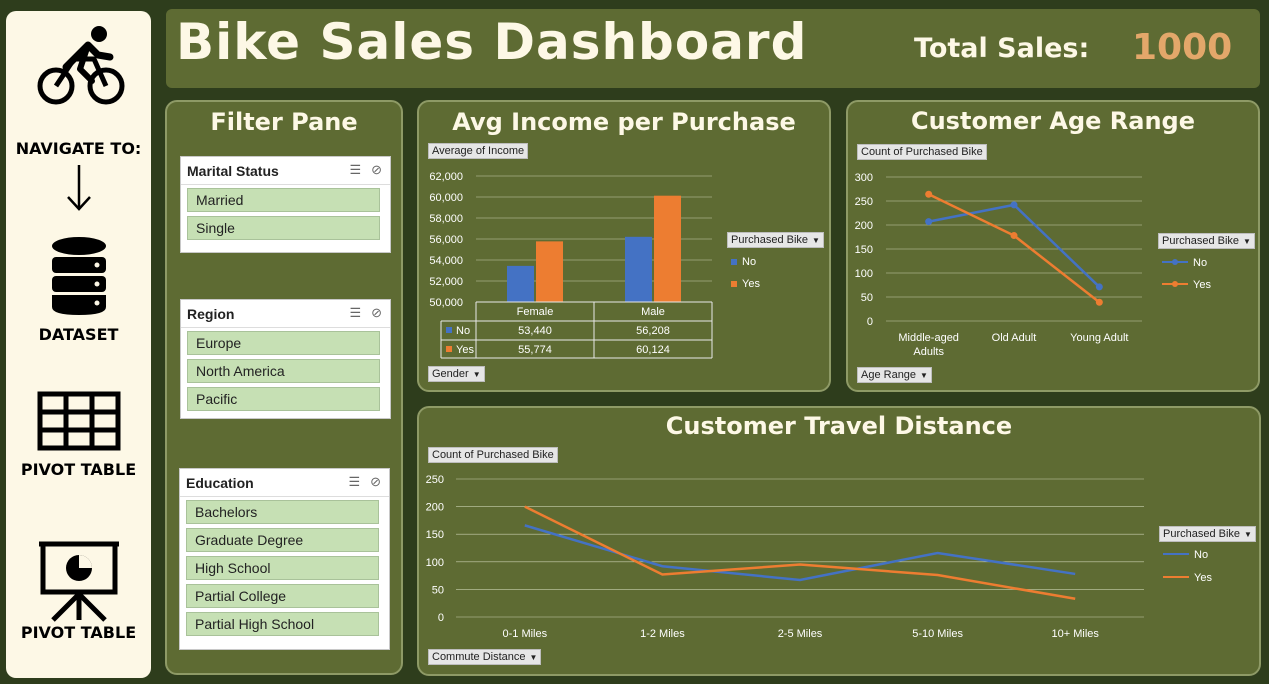  Describe the element at coordinates (928, 352) in the screenshot. I see `x-category-label: Adults` at that location.